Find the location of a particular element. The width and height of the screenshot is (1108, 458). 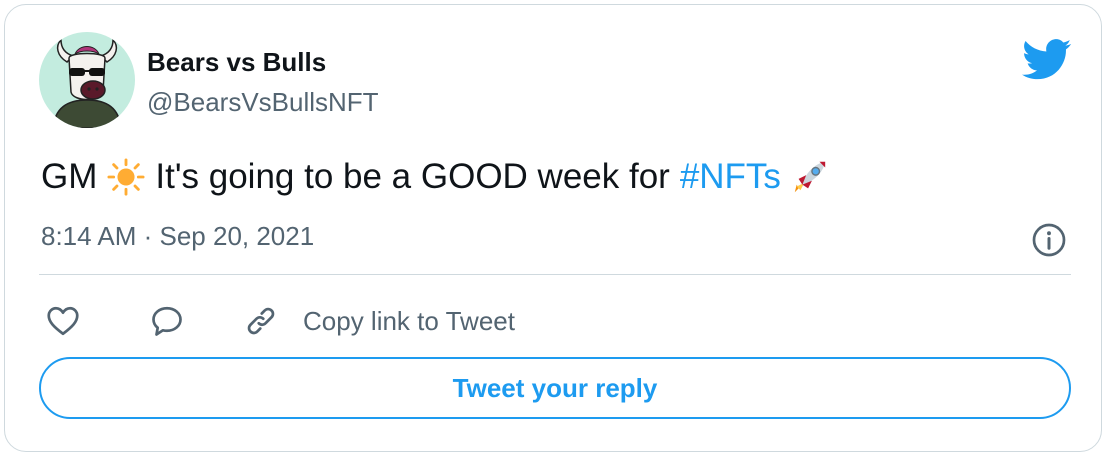

copy-link-button: Copy link to Tweet is located at coordinates (379, 321).